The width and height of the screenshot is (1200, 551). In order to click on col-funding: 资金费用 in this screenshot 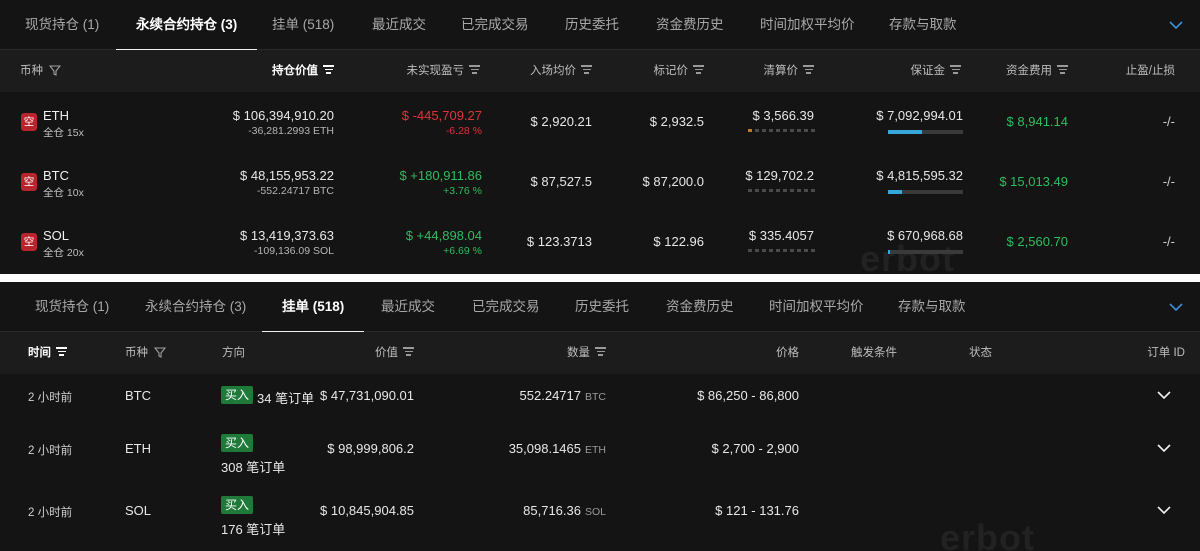, I will do `click(1037, 71)`.